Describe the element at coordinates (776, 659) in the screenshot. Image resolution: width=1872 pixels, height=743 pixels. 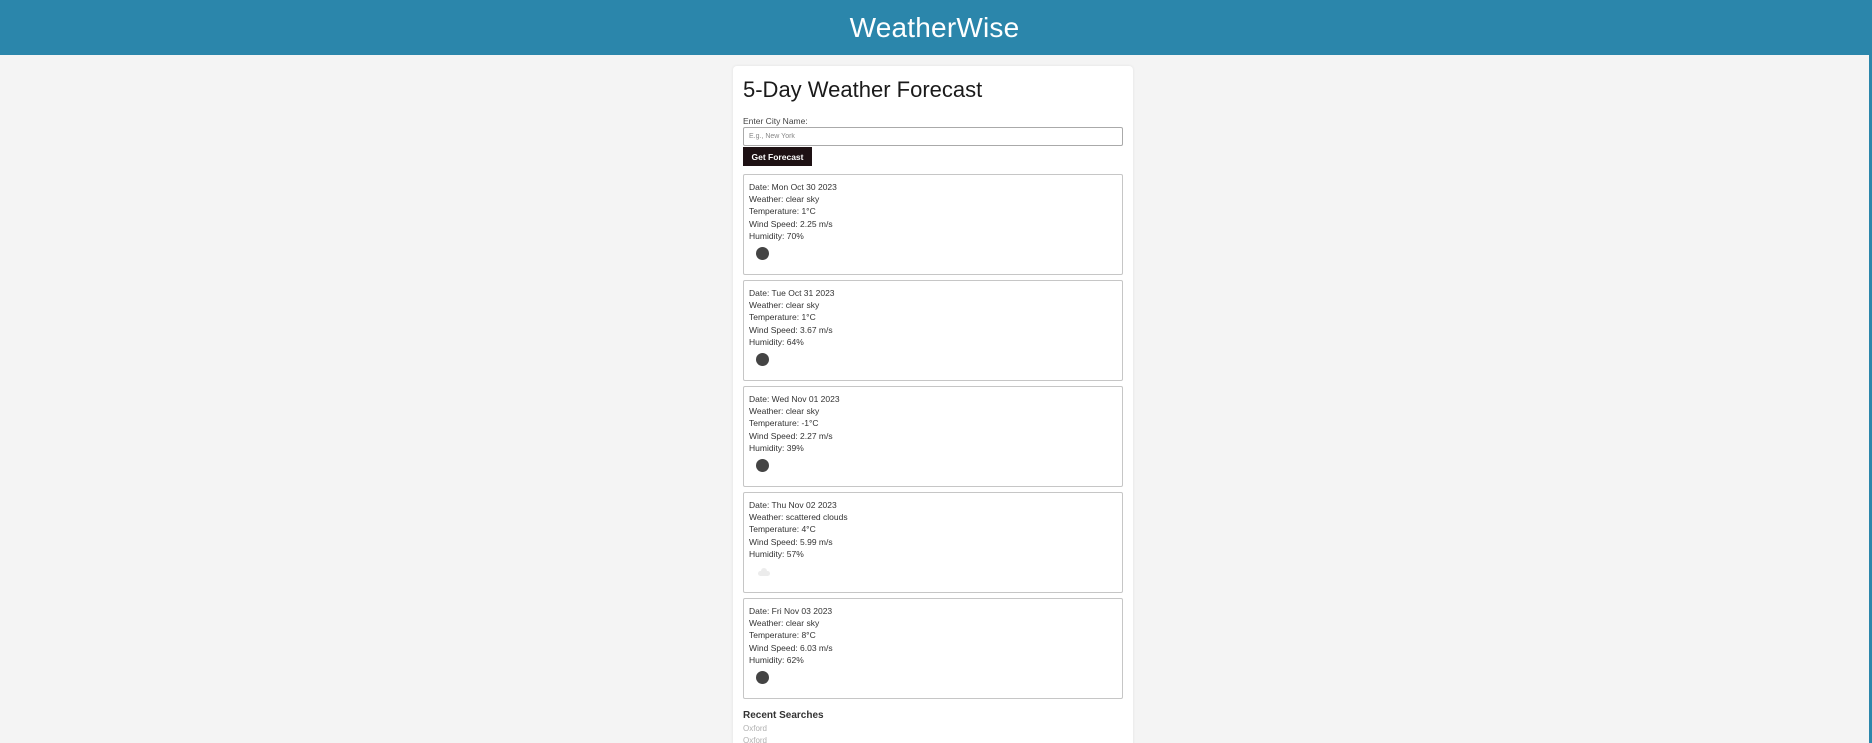
I see `forecast-humidity: Humidity: 62%` at that location.